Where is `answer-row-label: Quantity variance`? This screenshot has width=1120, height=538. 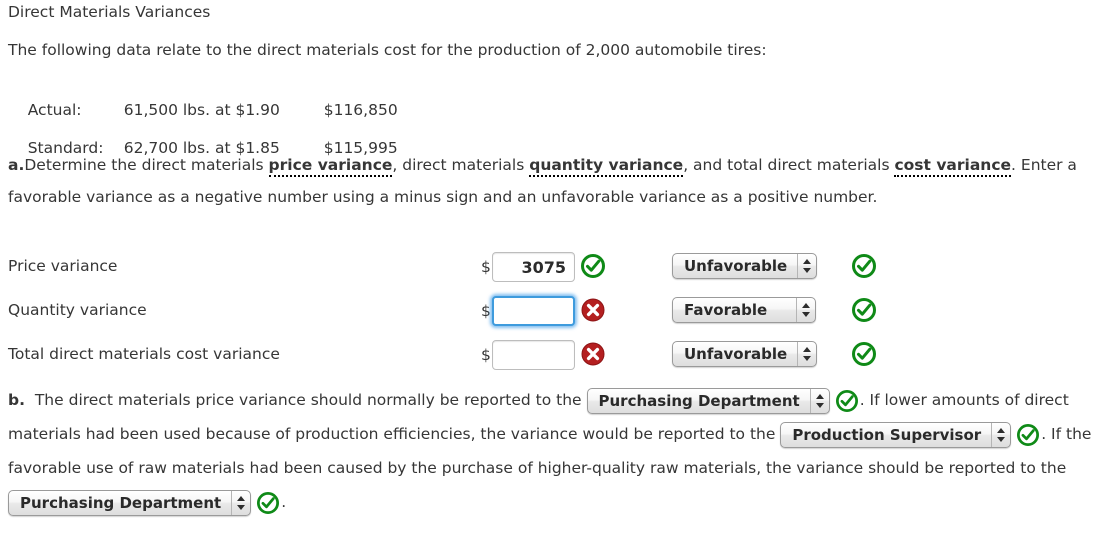 answer-row-label: Quantity variance is located at coordinates (77, 310).